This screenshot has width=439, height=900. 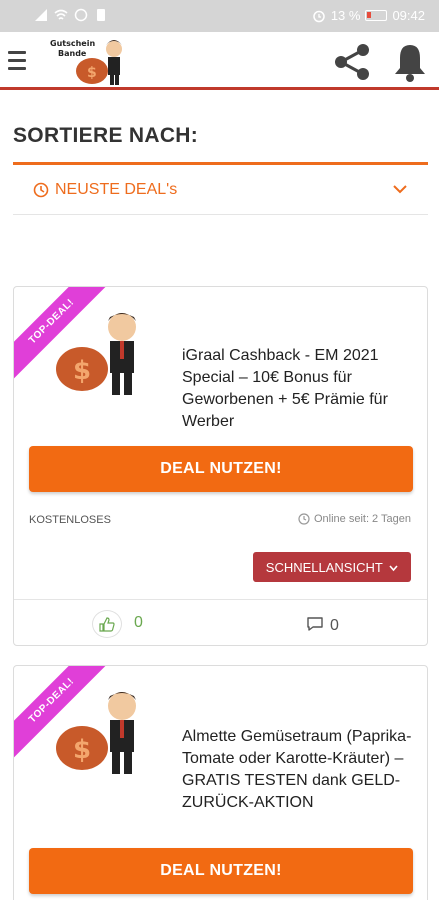 I want to click on battery-percent: 13 %, so click(x=345, y=15).